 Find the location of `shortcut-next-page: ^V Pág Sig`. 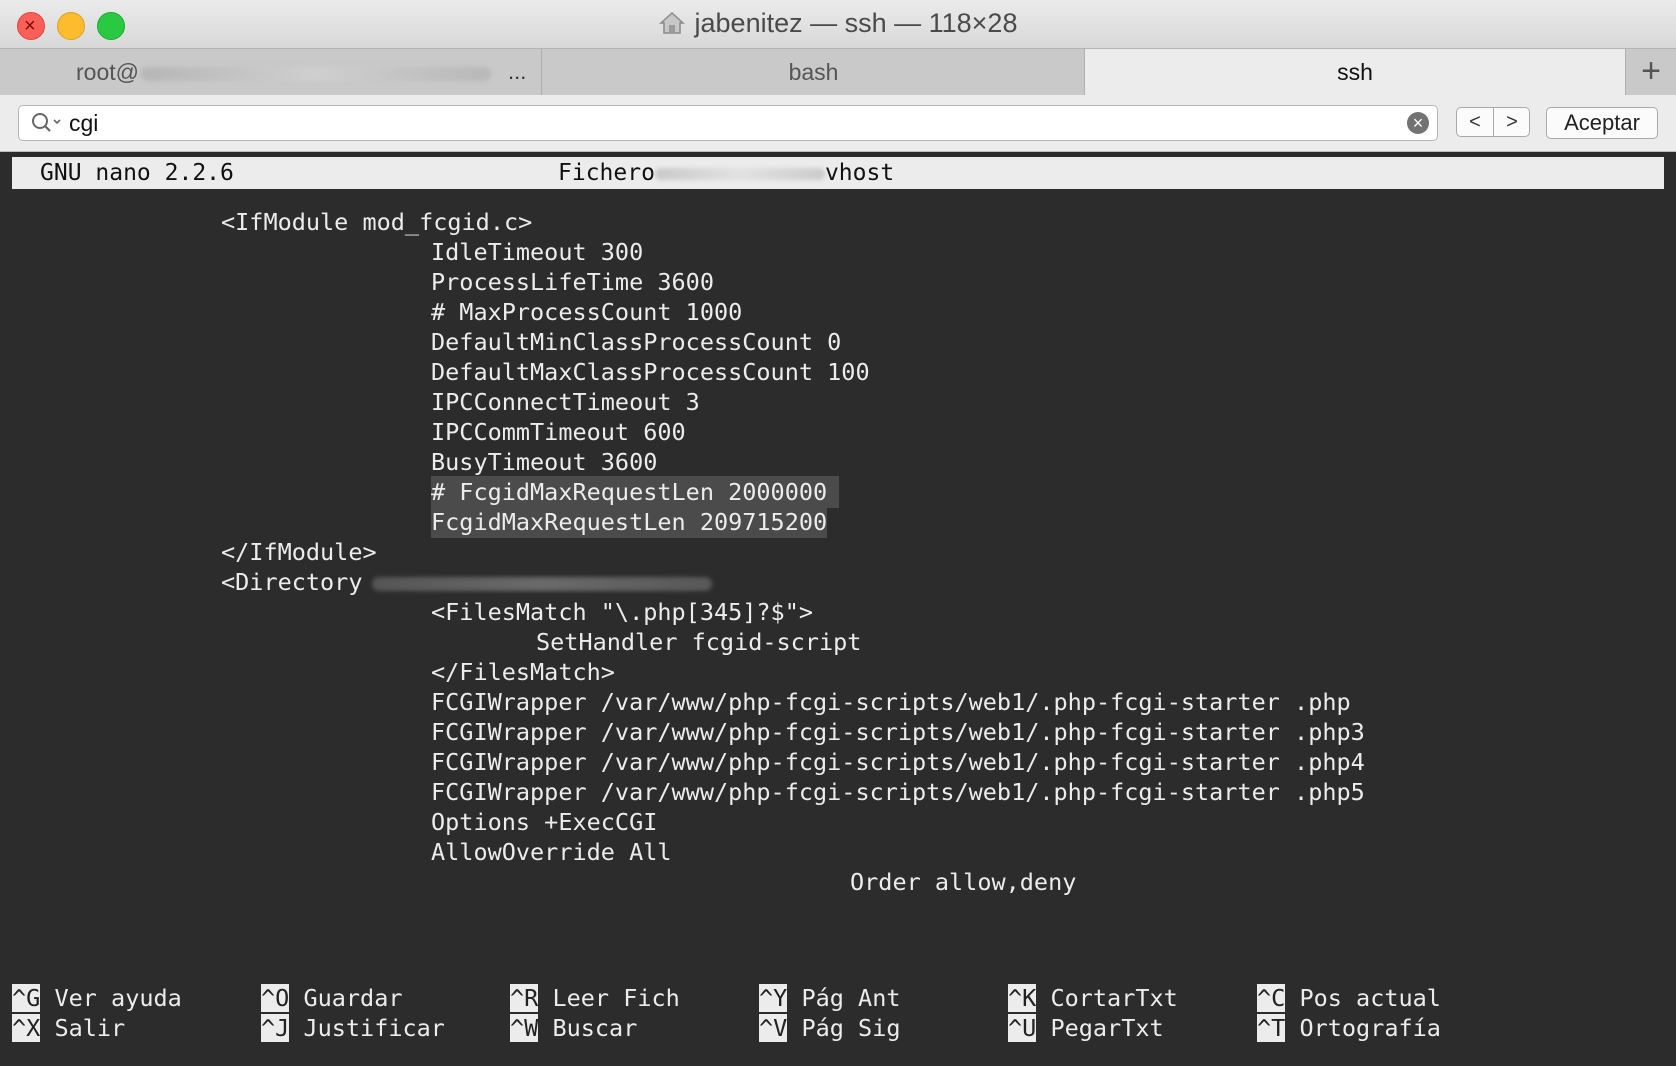

shortcut-next-page: ^V Pág Sig is located at coordinates (830, 1028).